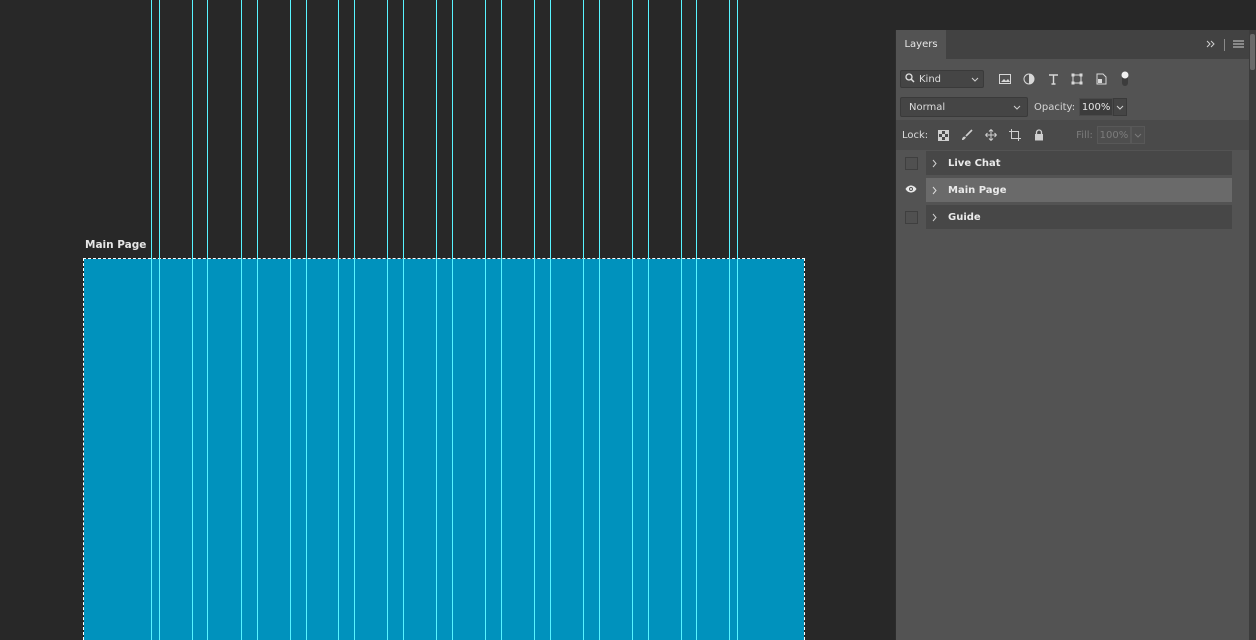  I want to click on filter-kind-label: Kind, so click(930, 79).